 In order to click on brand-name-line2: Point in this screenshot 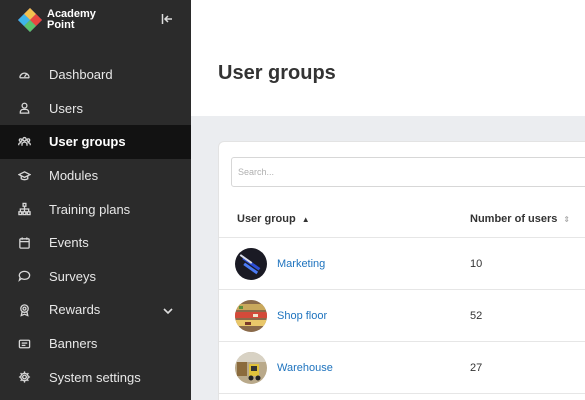, I will do `click(61, 25)`.